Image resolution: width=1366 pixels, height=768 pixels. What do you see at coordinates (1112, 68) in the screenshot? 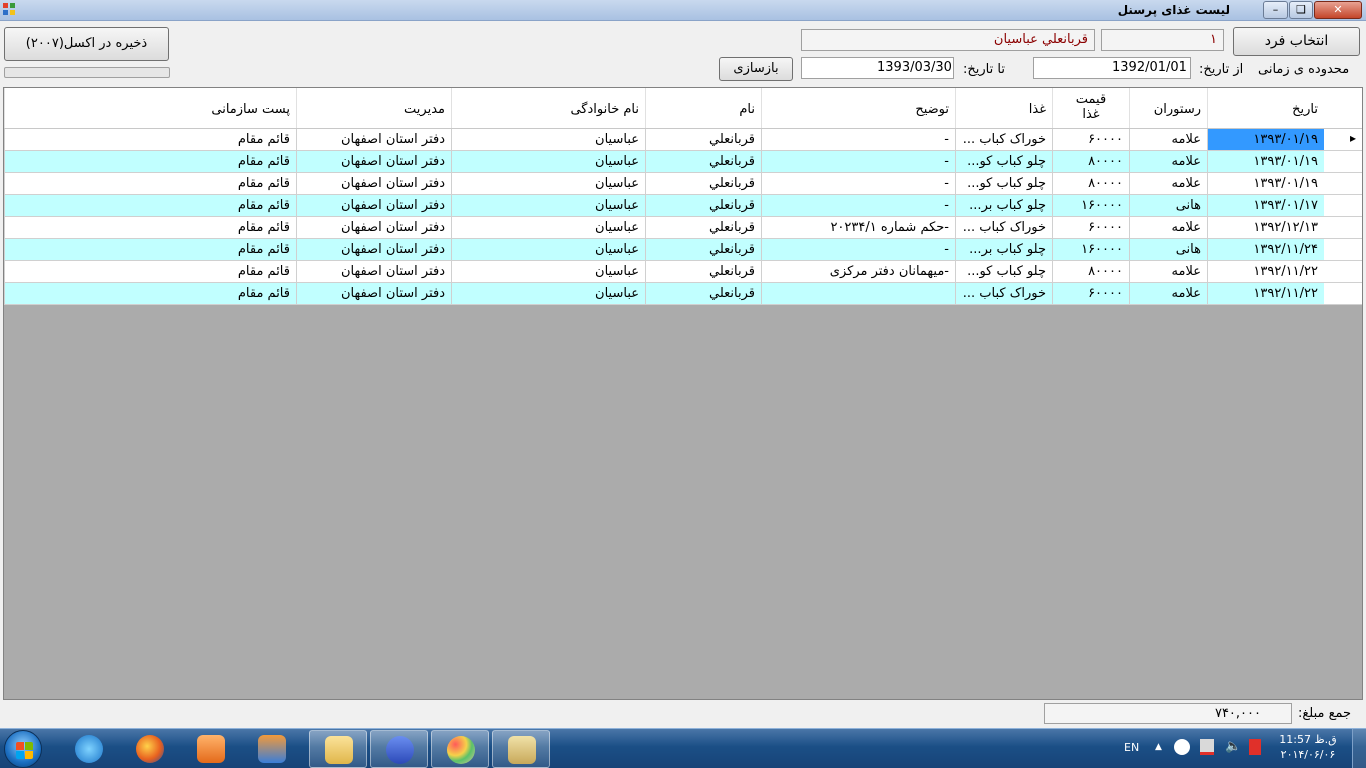
I see `from-date-field: 1392/01/01` at bounding box center [1112, 68].